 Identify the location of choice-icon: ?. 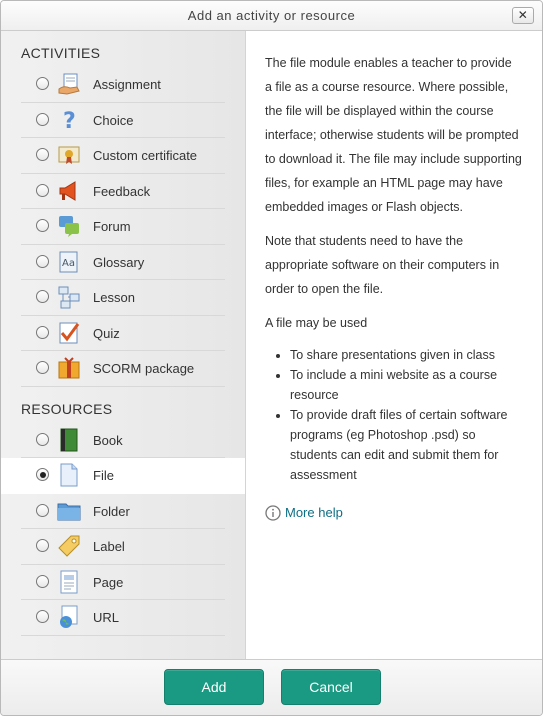
(69, 121).